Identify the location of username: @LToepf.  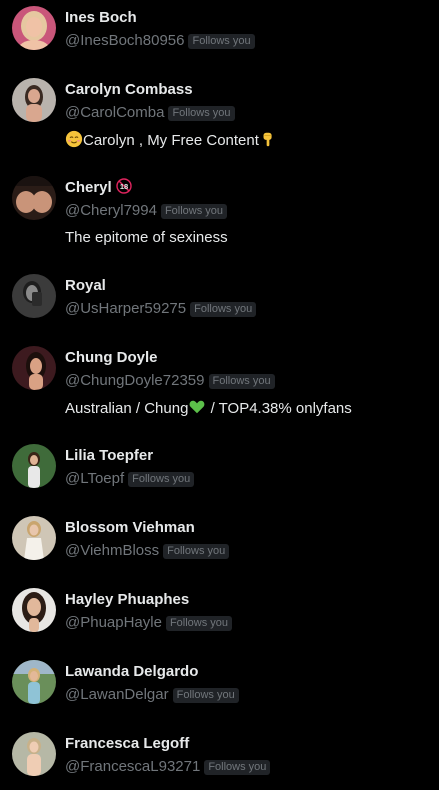
(94, 479).